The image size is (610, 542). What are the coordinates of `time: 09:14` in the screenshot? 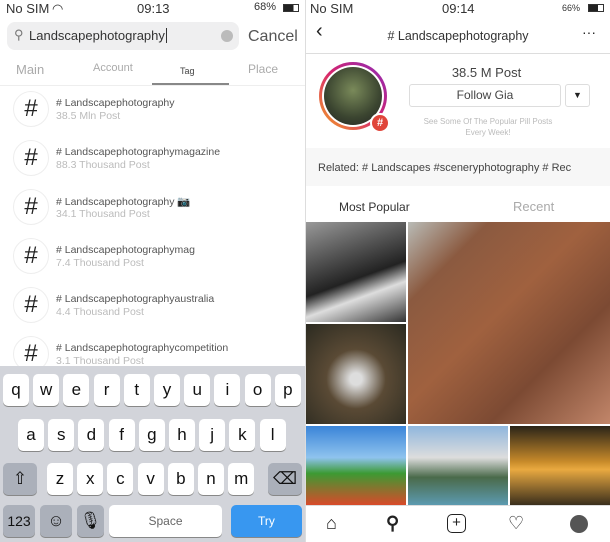 It's located at (458, 8).